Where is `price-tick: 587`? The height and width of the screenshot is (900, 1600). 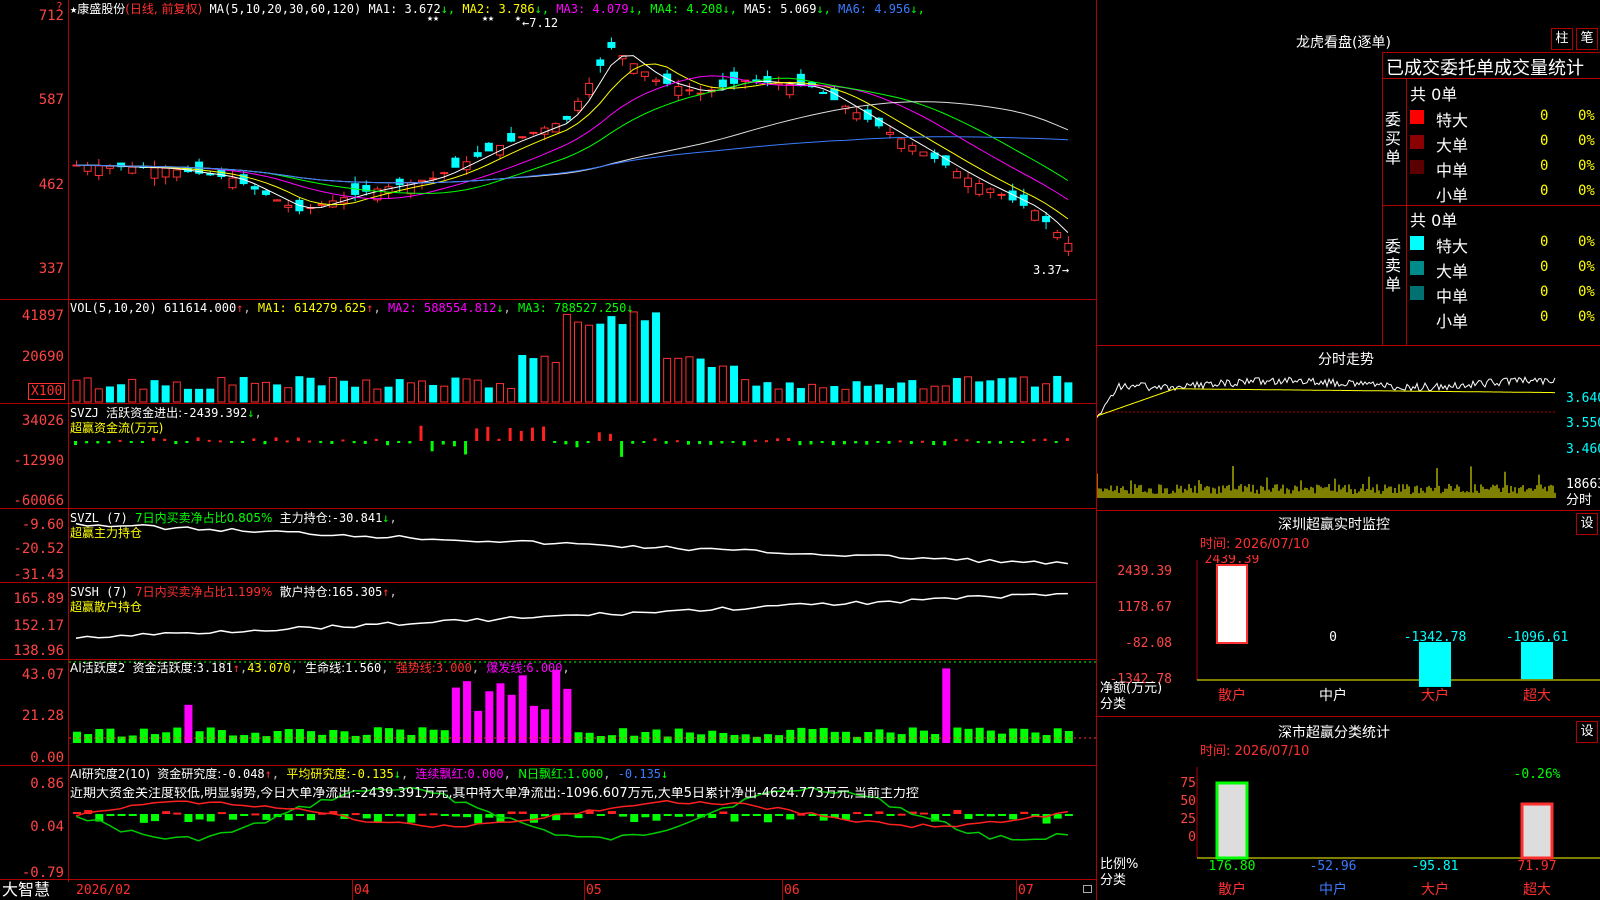
price-tick: 587 is located at coordinates (51, 100).